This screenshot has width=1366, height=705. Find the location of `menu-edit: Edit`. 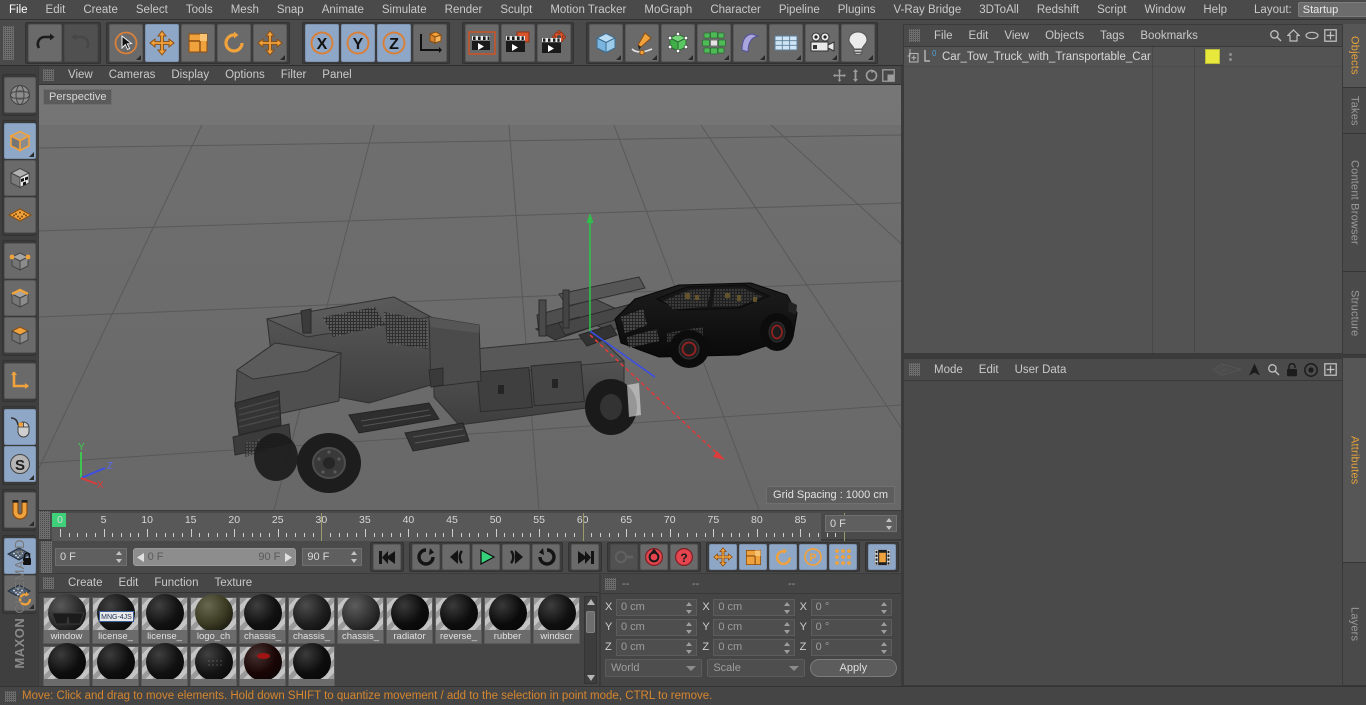

menu-edit: Edit is located at coordinates (56, 10).